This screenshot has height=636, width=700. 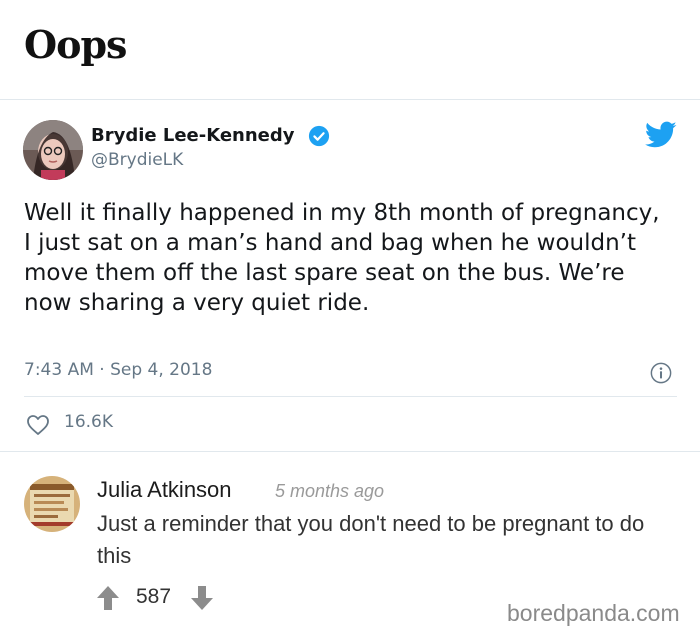 I want to click on like-count: 16.6K, so click(x=88, y=422).